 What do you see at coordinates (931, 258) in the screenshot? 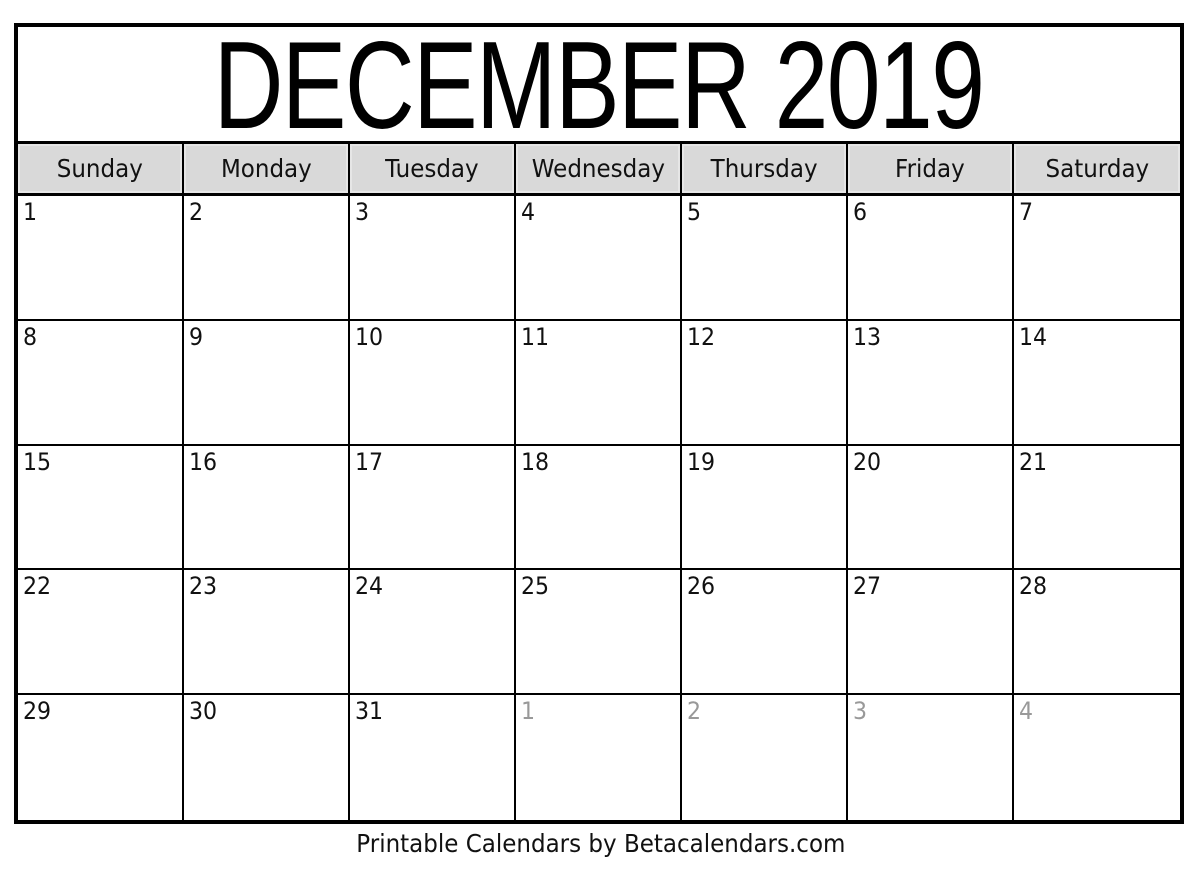
I see `day-cell: 6` at bounding box center [931, 258].